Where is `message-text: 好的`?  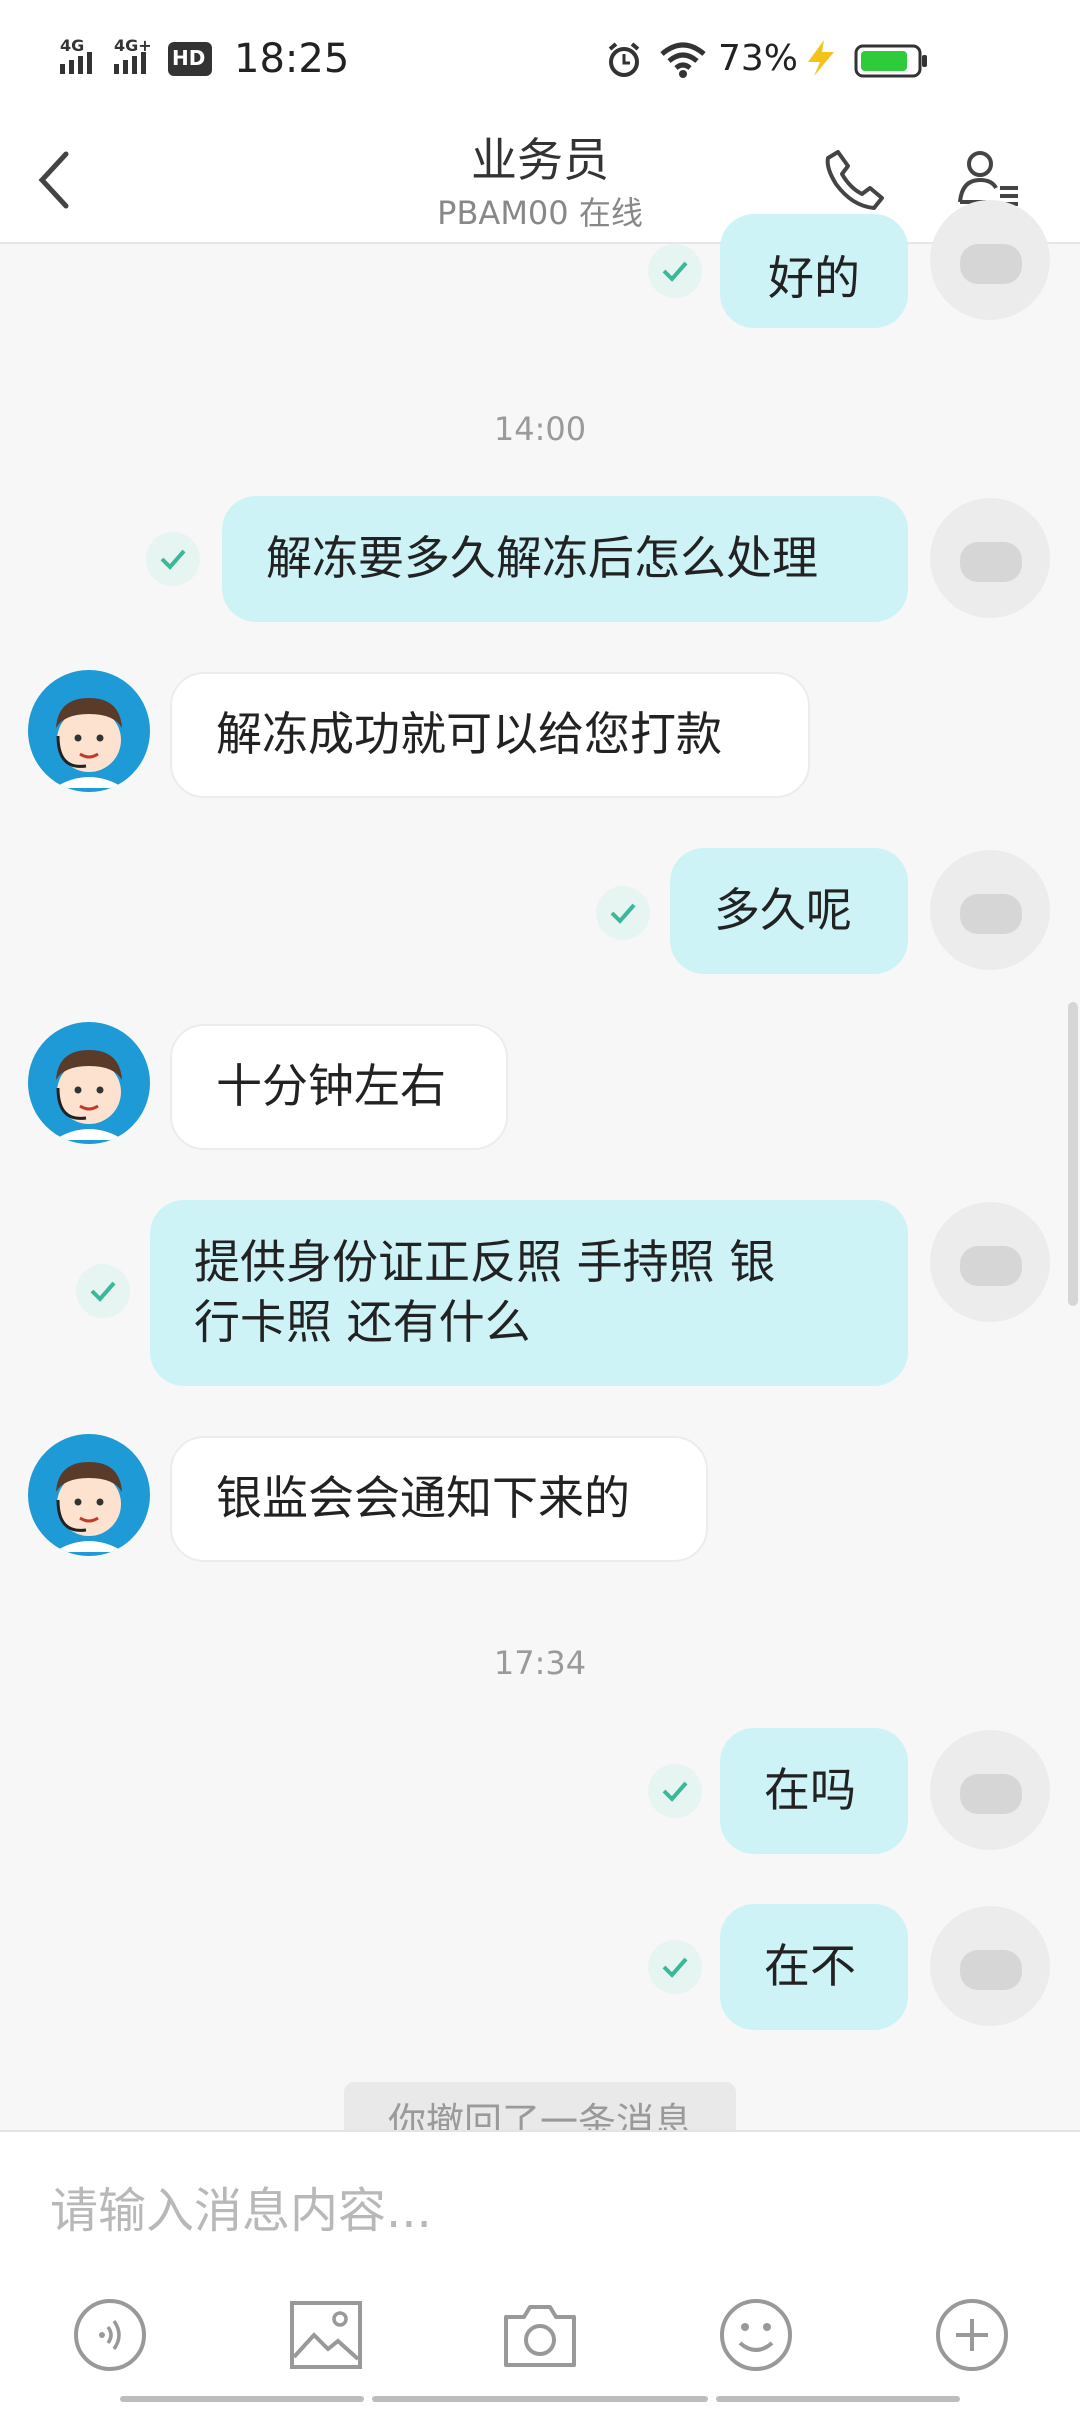 message-text: 好的 is located at coordinates (814, 278).